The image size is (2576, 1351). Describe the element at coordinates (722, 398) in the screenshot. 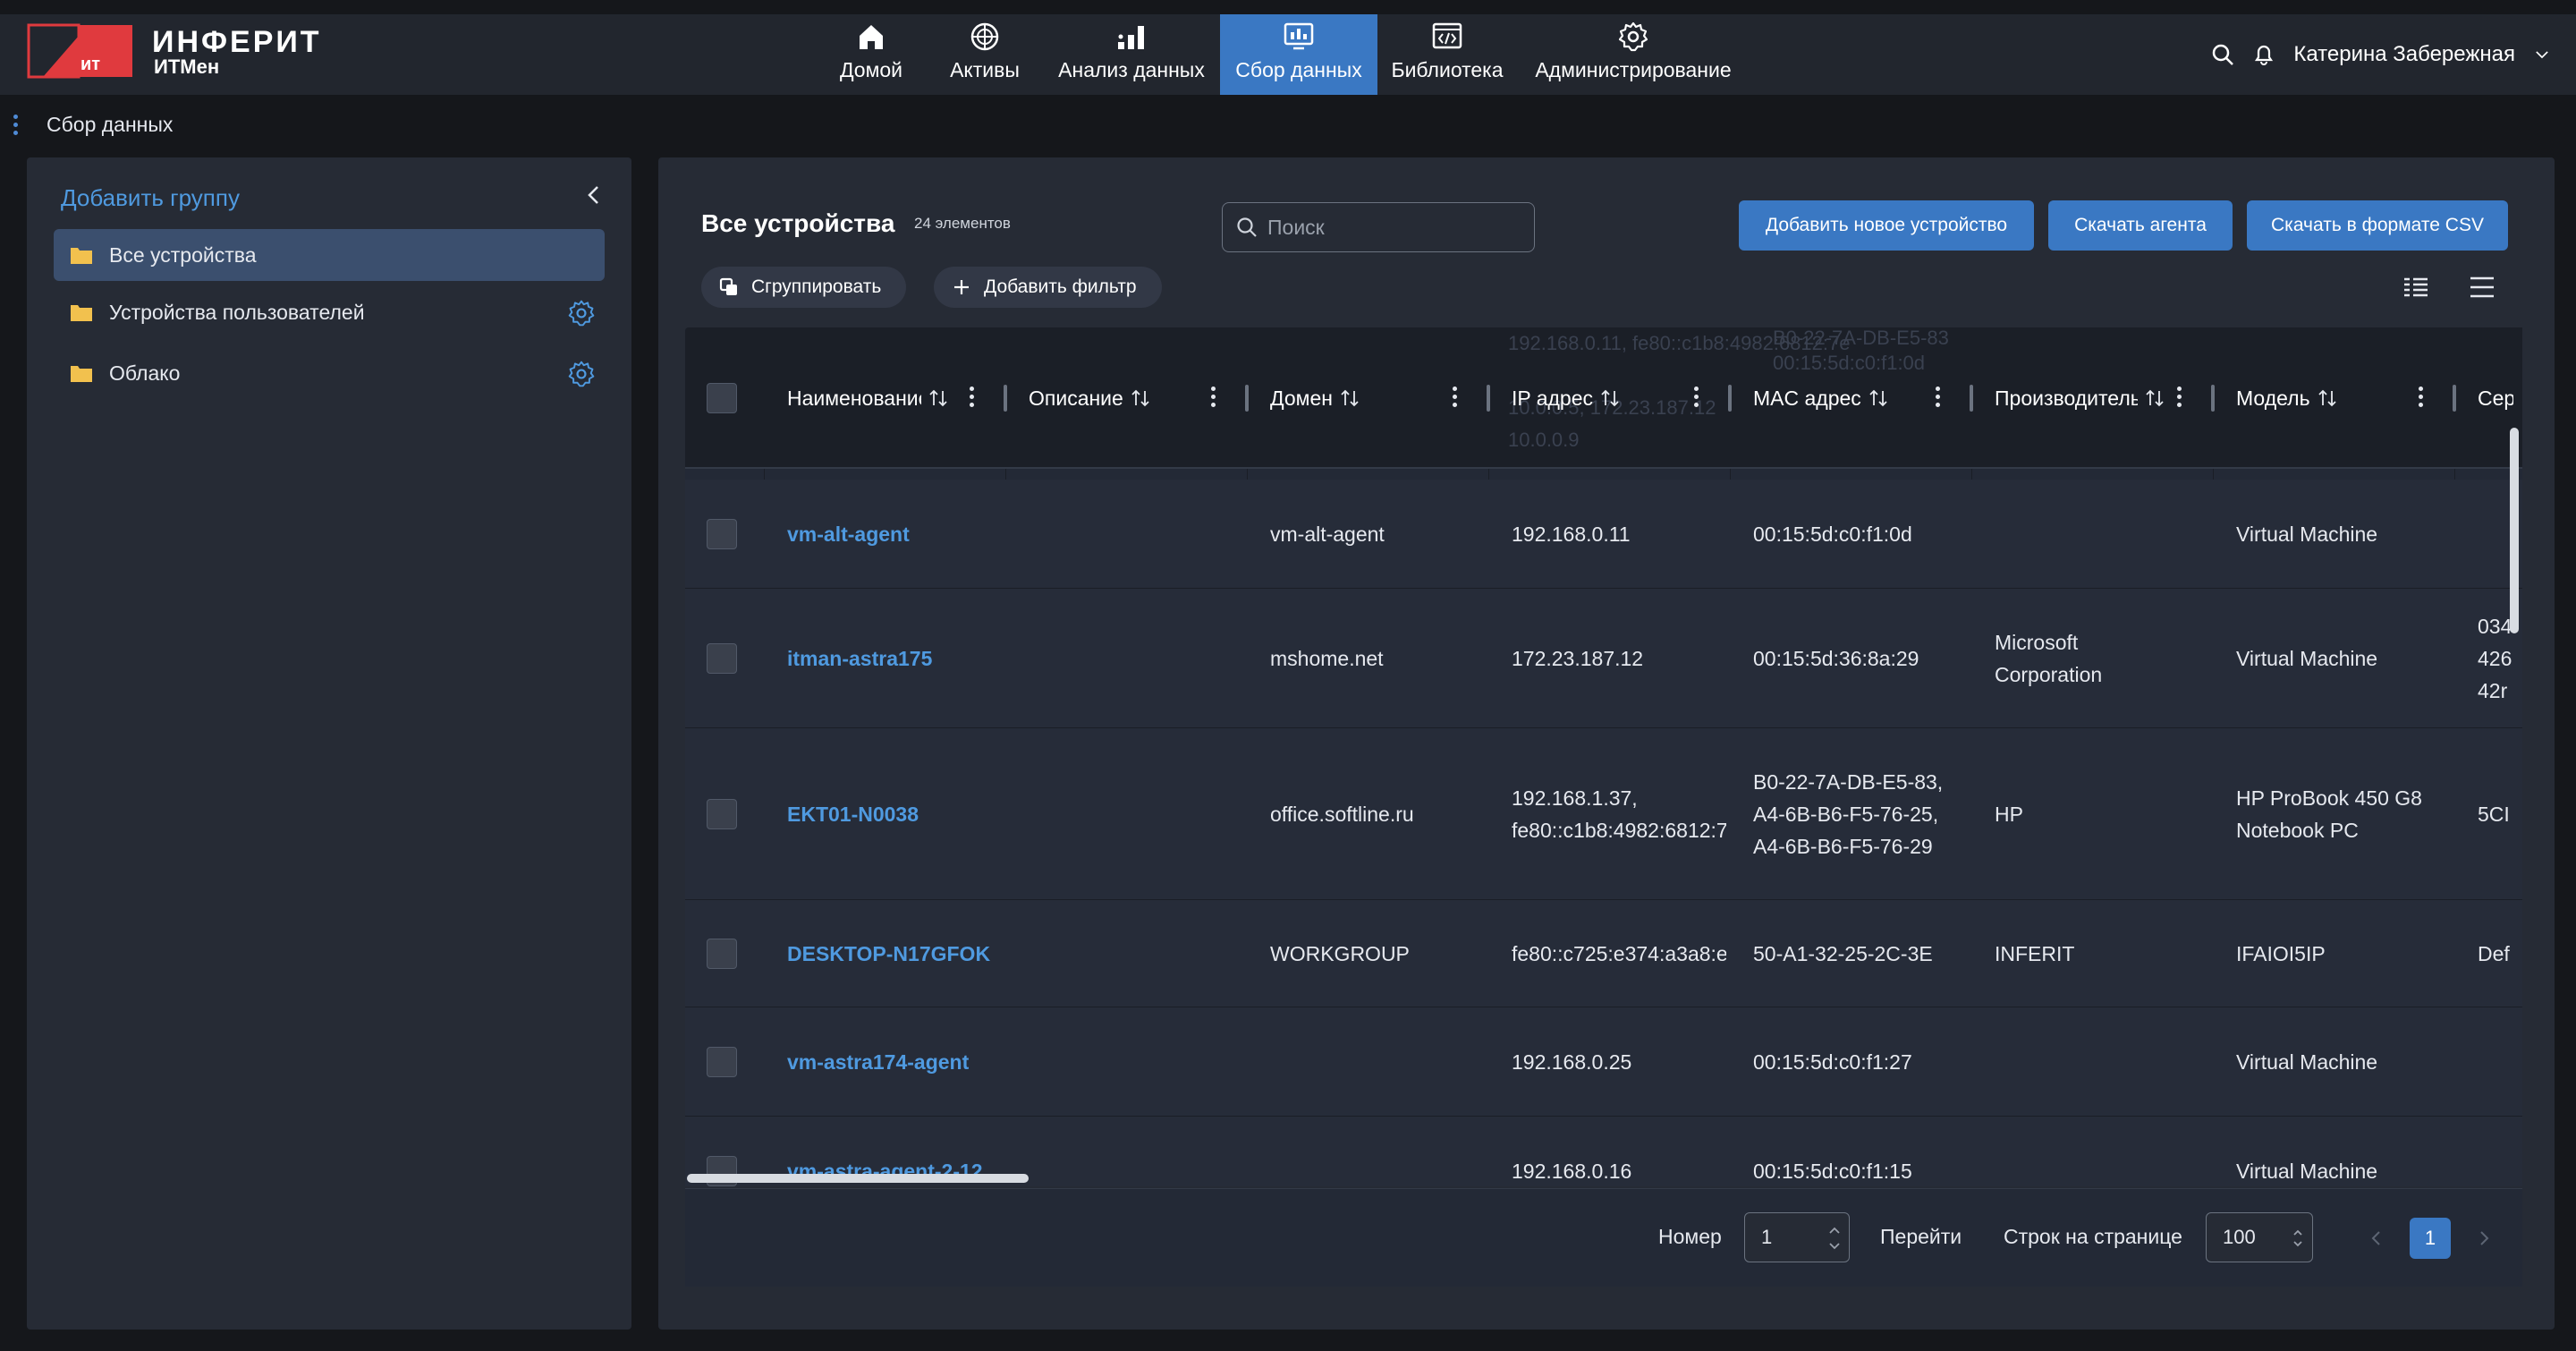

I see `select-all-checkbox` at that location.